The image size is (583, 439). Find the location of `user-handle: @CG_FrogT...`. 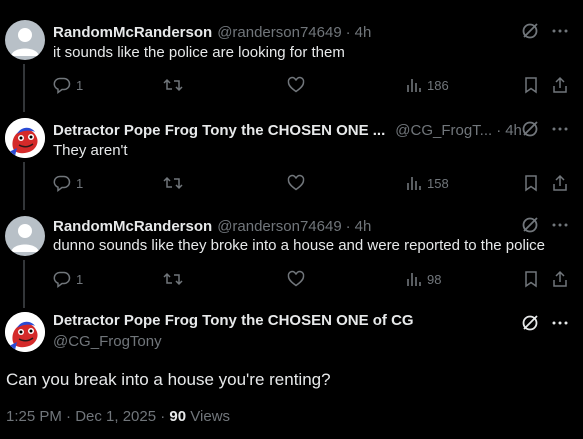

user-handle: @CG_FrogT... is located at coordinates (443, 130).